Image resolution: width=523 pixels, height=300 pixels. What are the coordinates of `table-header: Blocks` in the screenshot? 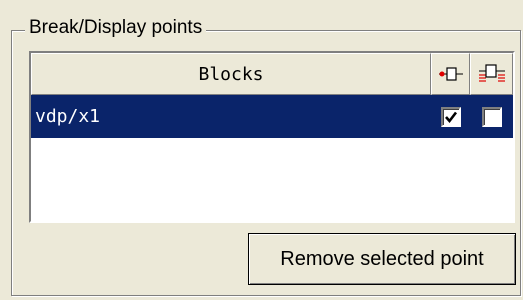 It's located at (272, 74).